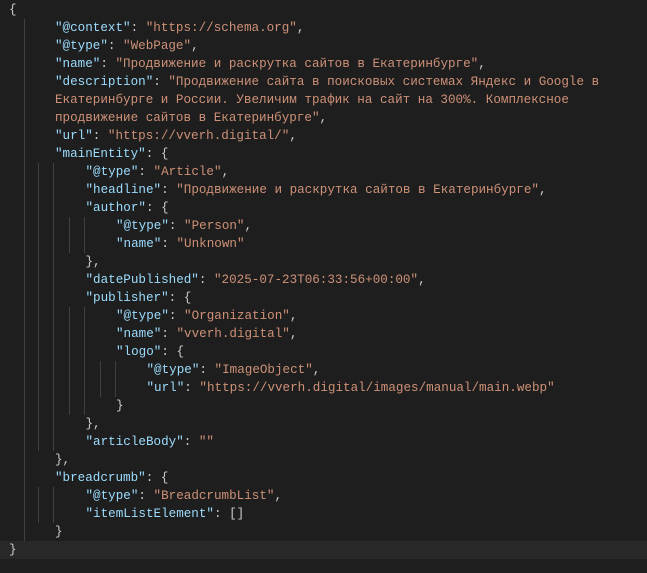 Image resolution: width=647 pixels, height=573 pixels. I want to click on json-punctuation: : [], so click(229, 514).